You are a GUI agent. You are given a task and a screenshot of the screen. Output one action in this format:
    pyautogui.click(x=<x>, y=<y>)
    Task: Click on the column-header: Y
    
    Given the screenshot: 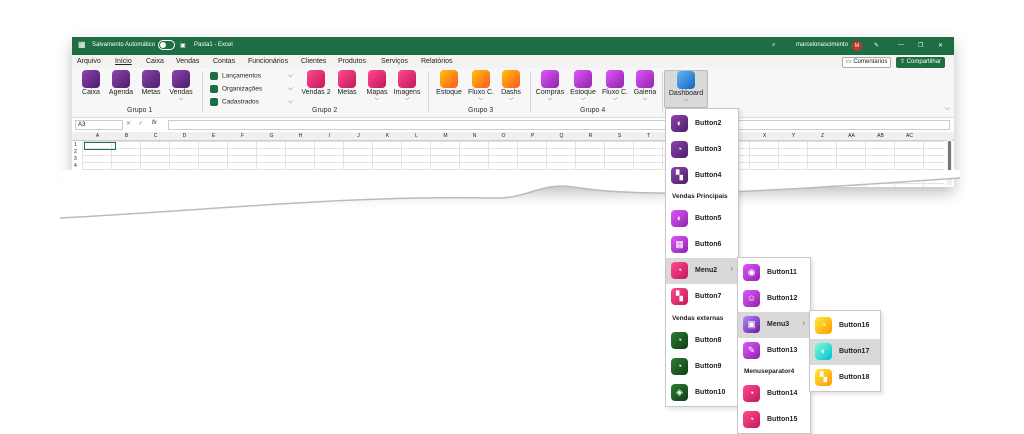 What is the action you would take?
    pyautogui.click(x=793, y=136)
    